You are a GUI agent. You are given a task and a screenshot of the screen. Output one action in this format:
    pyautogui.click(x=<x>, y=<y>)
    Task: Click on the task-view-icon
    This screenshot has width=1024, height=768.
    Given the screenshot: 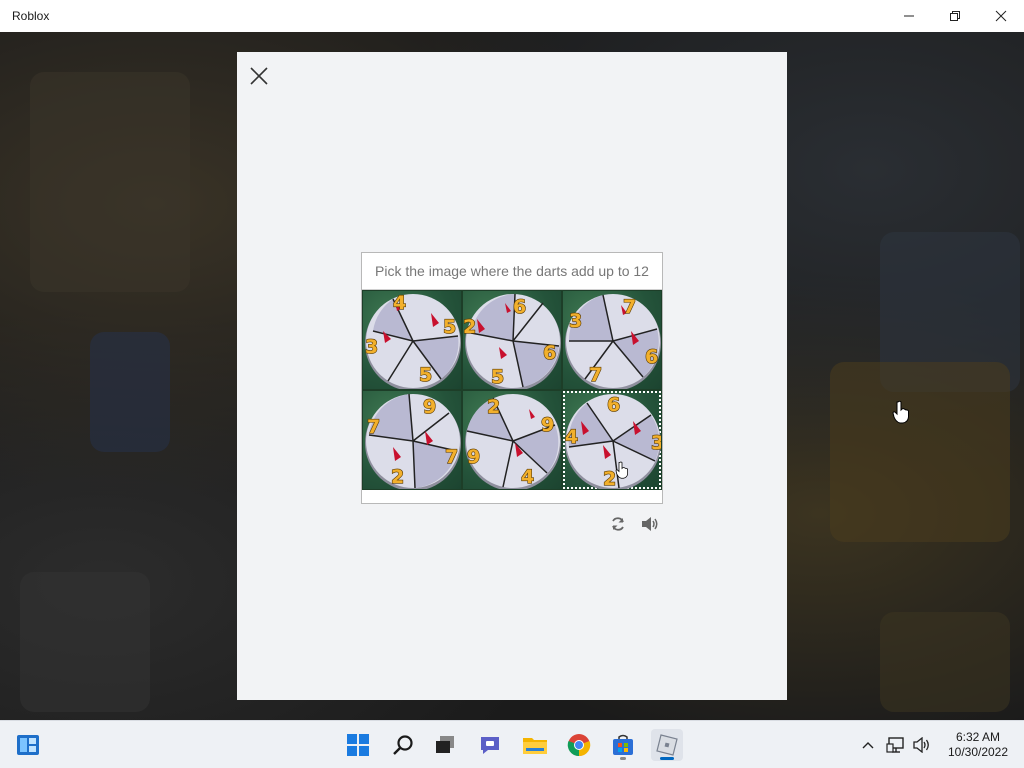 What is the action you would take?
    pyautogui.click(x=445, y=744)
    